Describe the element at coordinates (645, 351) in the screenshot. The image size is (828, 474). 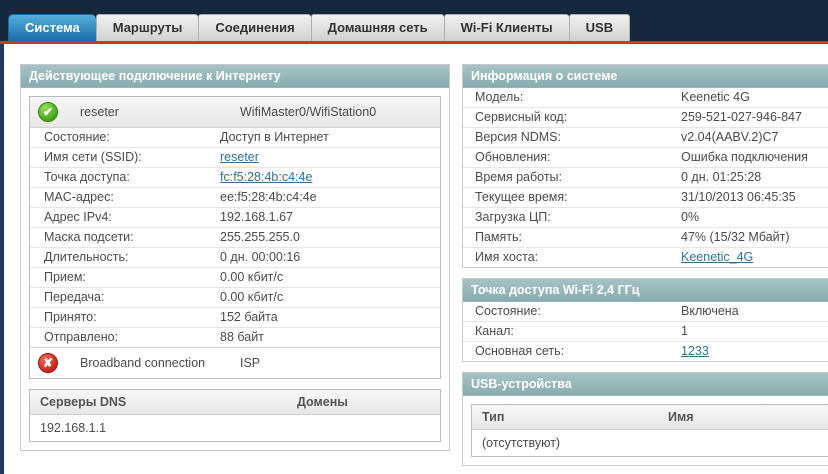
I see `field-row: Основная сеть: 1233` at that location.